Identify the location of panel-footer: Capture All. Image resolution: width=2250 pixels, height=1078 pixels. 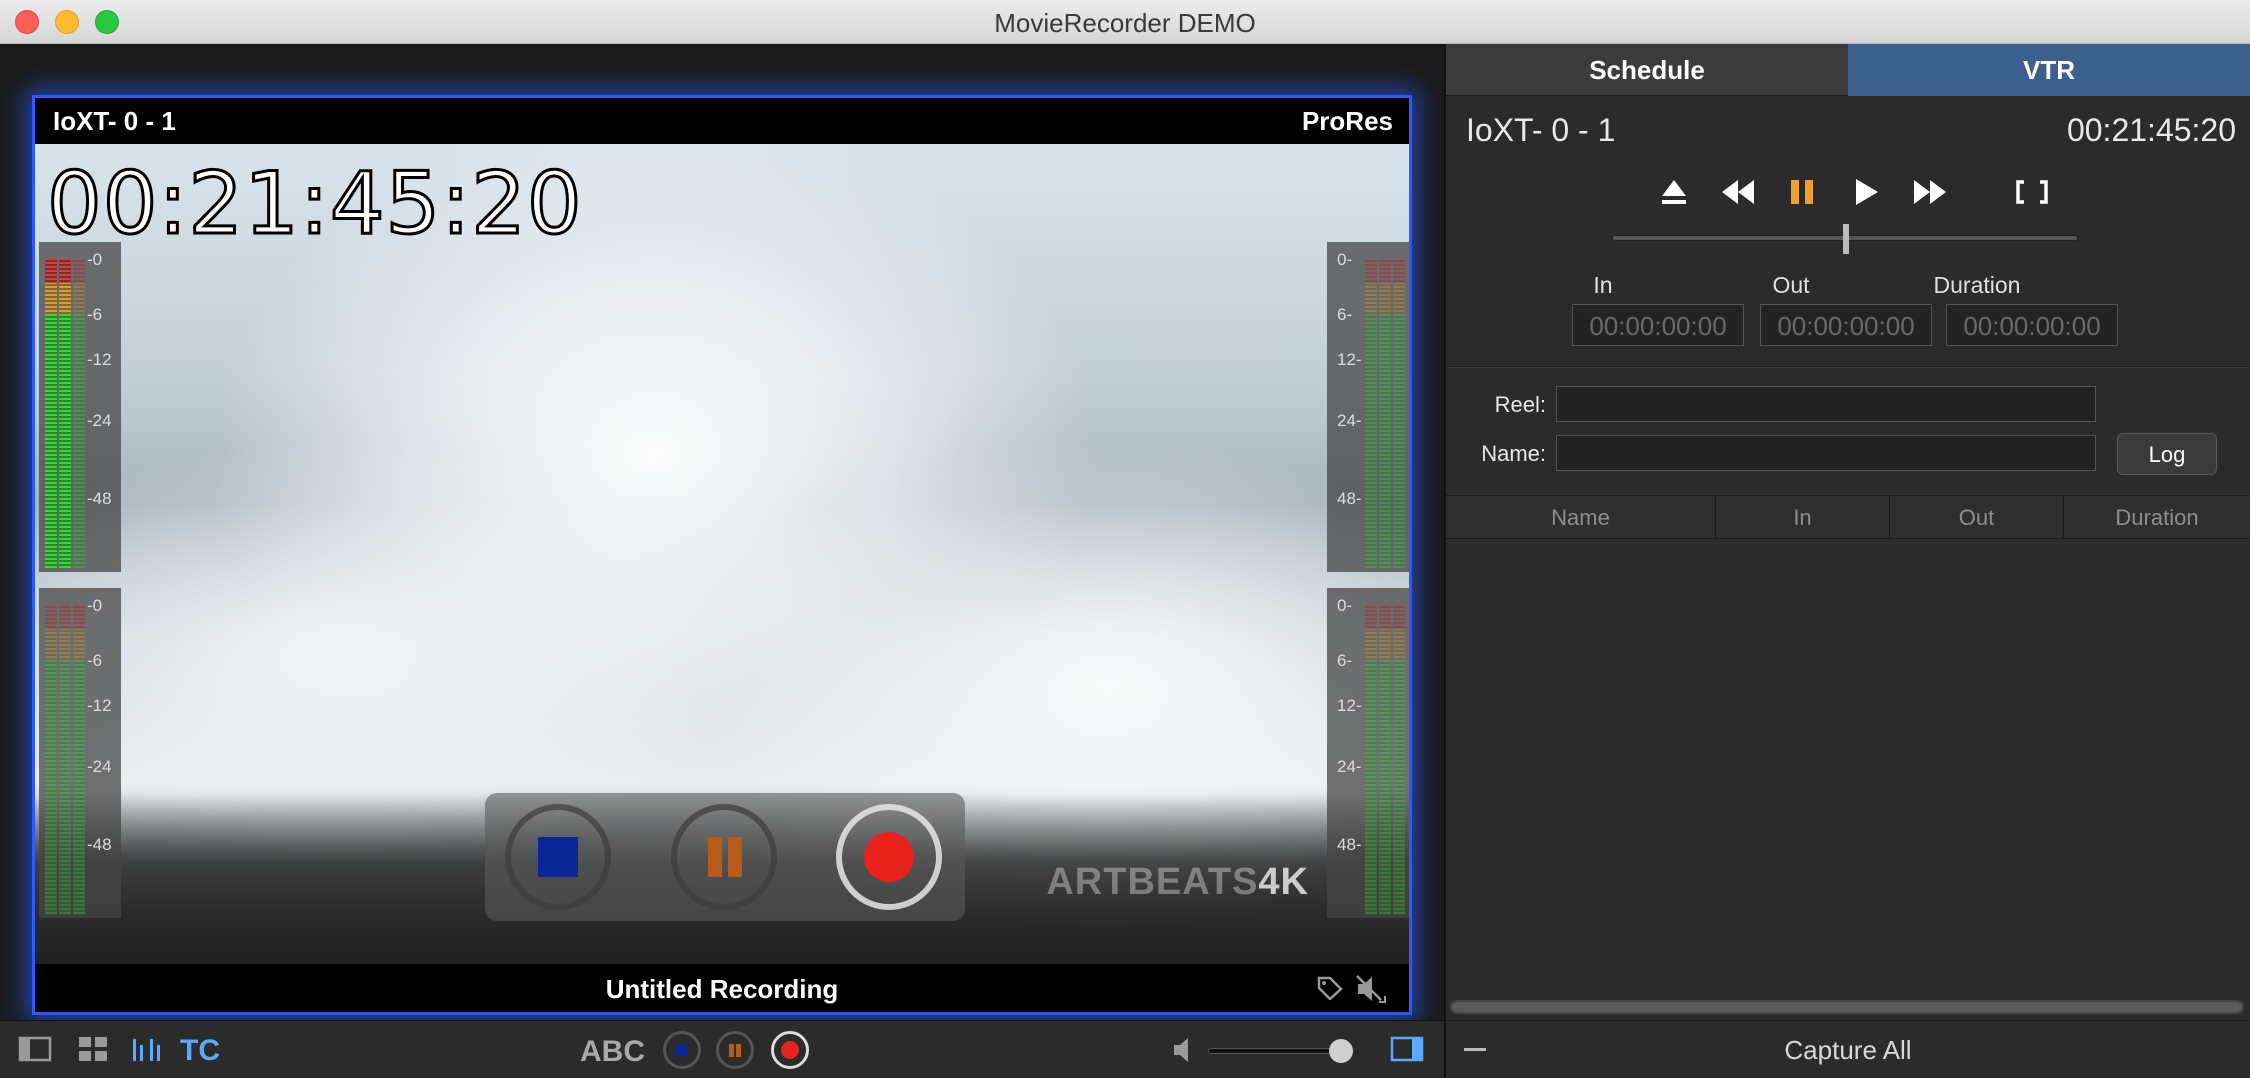
(1848, 1049).